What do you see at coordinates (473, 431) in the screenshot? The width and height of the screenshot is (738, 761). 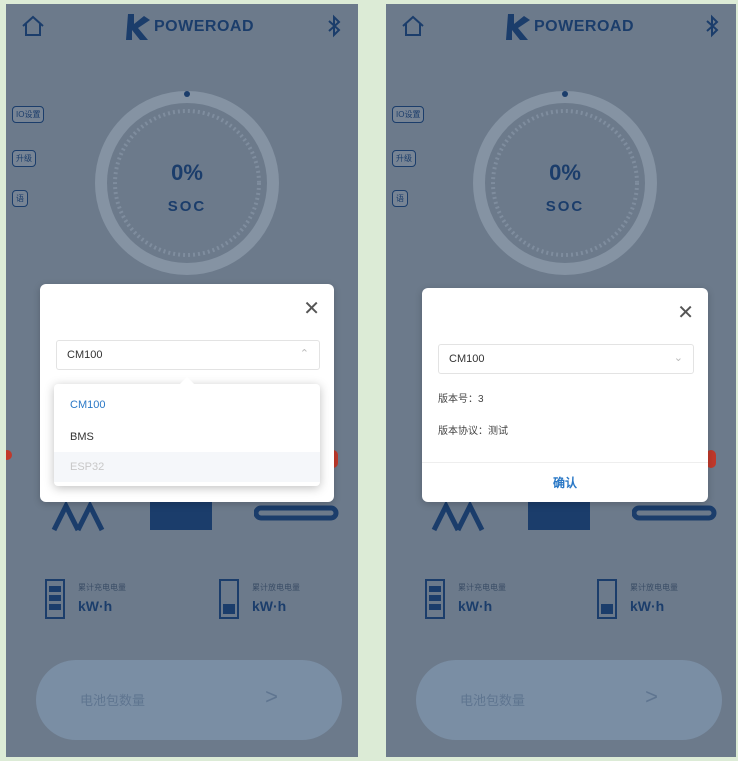 I see `version-protocol: 版本协议：测试` at bounding box center [473, 431].